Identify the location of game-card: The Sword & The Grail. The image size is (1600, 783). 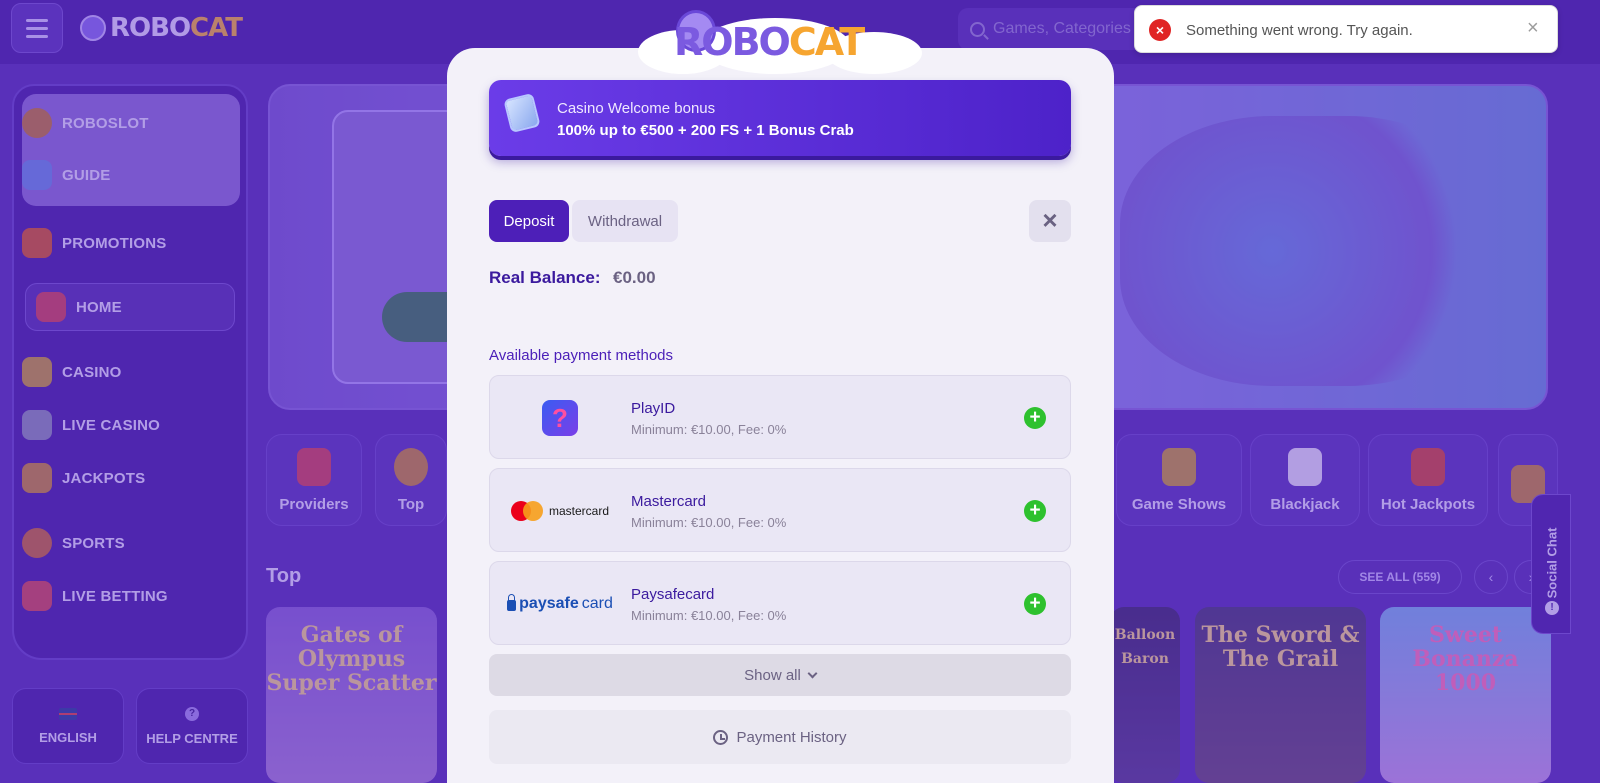
(1280, 695).